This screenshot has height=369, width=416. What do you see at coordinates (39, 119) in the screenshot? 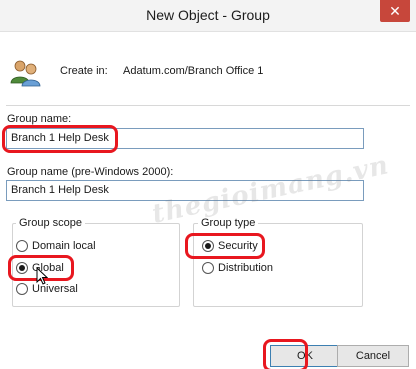
I see `group-name-label: Group name:` at bounding box center [39, 119].